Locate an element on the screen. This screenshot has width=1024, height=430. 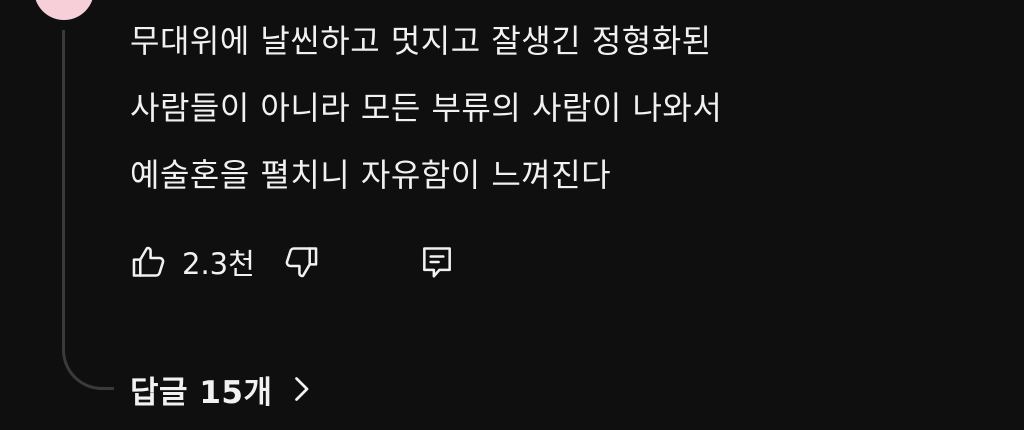
thumbs-down-icon is located at coordinates (301, 262).